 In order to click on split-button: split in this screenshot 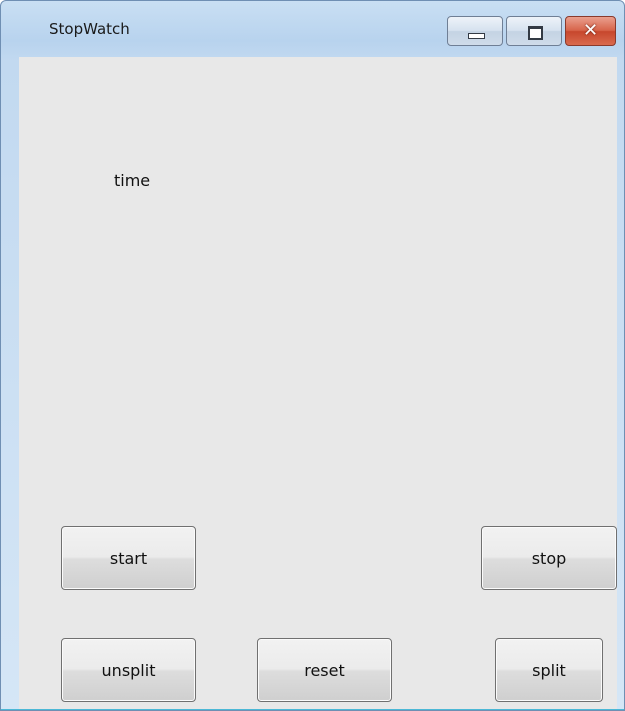, I will do `click(549, 670)`.